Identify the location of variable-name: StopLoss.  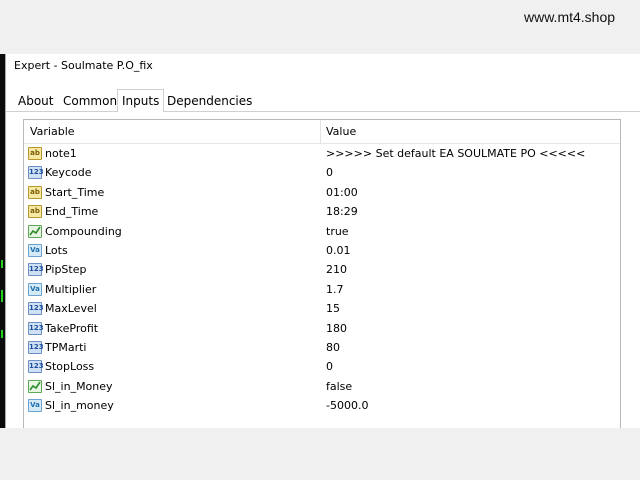
(70, 367).